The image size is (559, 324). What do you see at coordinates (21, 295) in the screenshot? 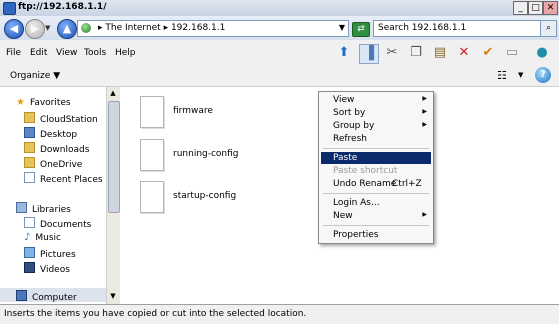
I see `computer-icon` at bounding box center [21, 295].